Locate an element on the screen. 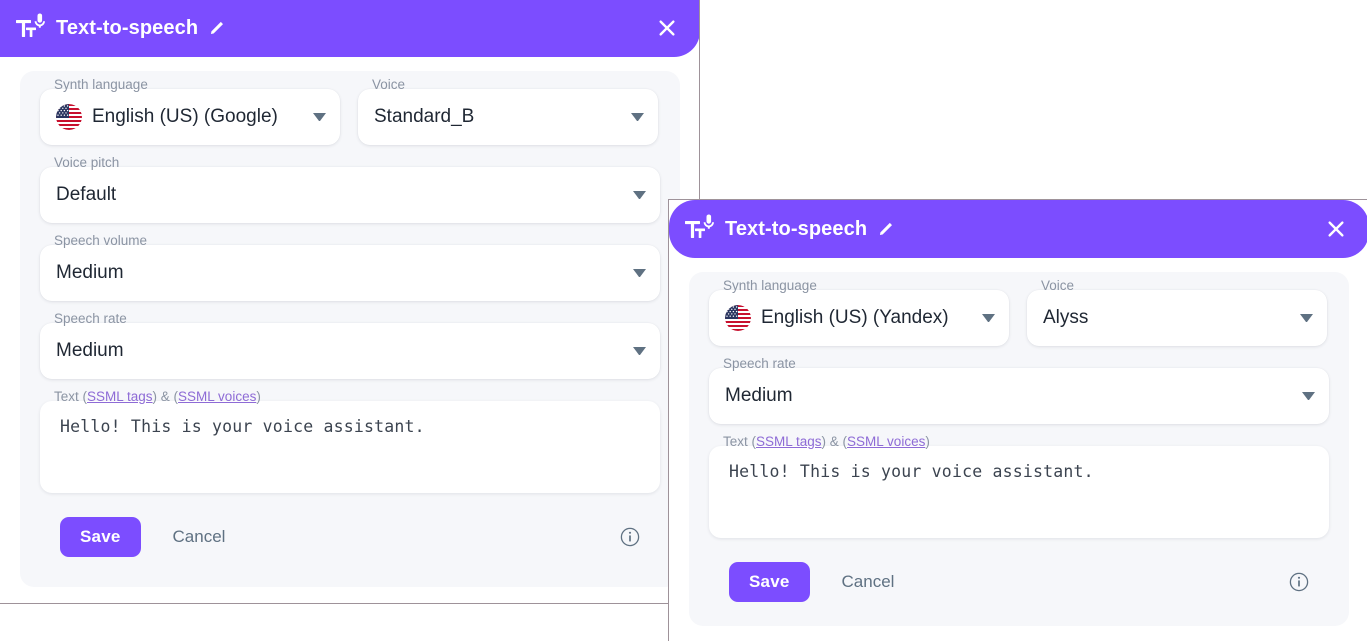 Image resolution: width=1367 pixels, height=641 pixels. voice-pitch-label: Voice pitch is located at coordinates (87, 162).